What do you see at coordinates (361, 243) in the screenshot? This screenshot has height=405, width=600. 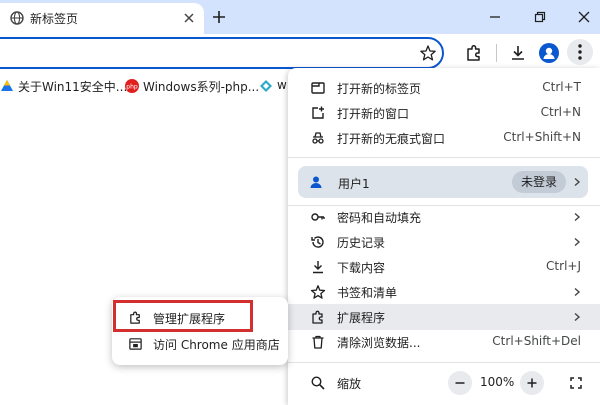 I see `menu-item-label: 历史记录` at bounding box center [361, 243].